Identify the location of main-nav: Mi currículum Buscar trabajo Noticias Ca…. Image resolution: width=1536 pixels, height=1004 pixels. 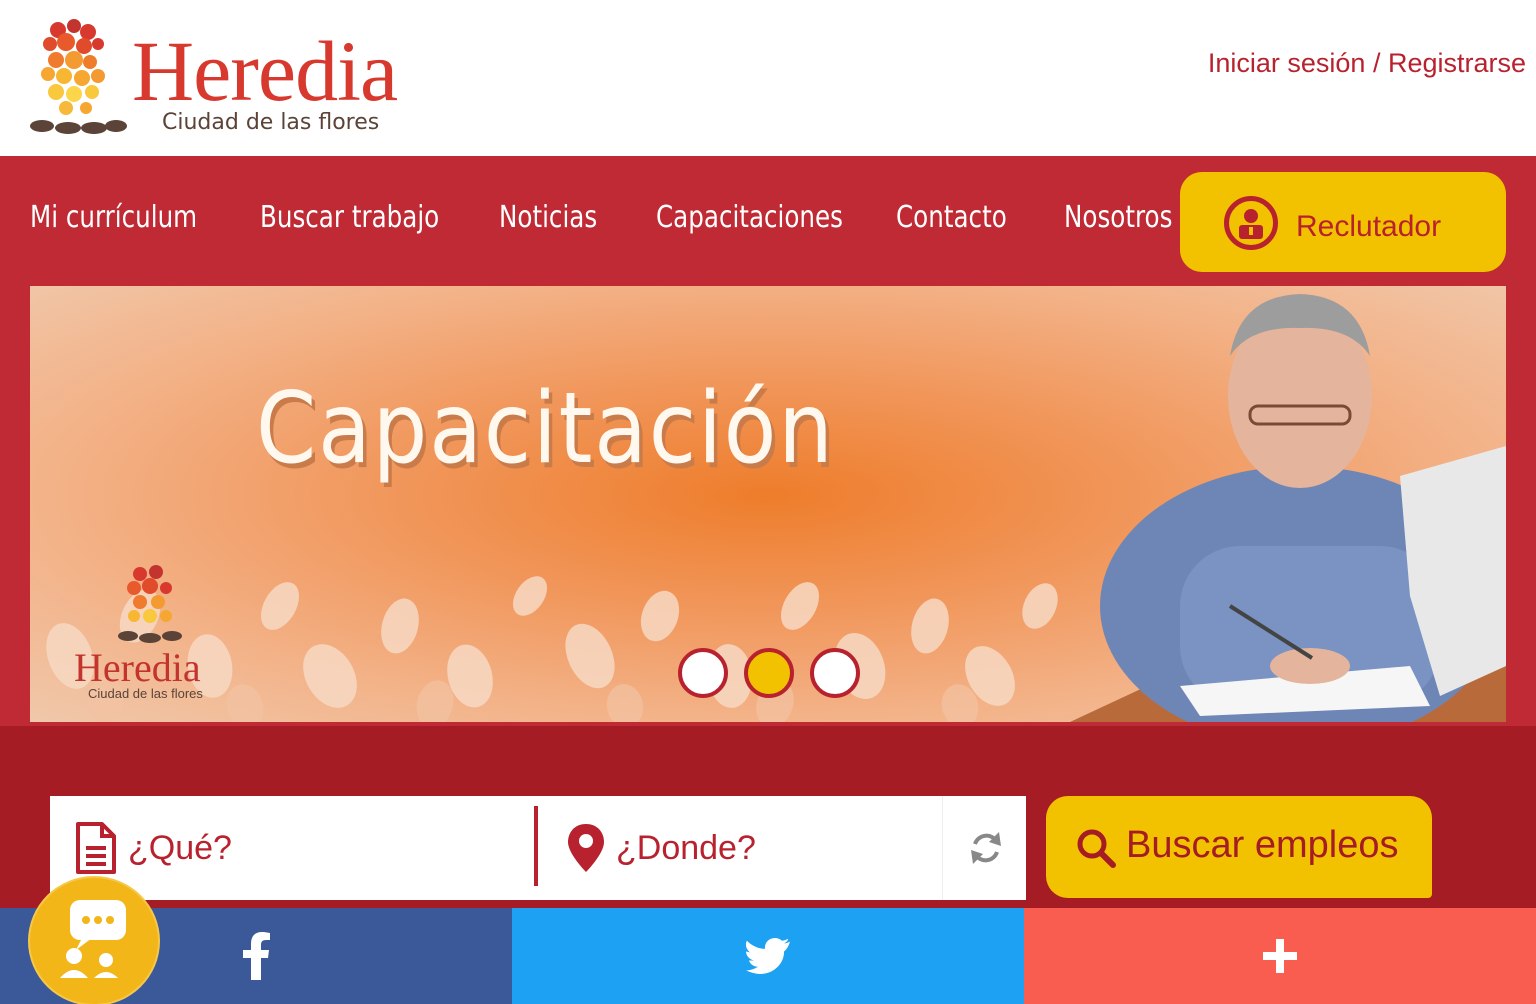
(768, 221).